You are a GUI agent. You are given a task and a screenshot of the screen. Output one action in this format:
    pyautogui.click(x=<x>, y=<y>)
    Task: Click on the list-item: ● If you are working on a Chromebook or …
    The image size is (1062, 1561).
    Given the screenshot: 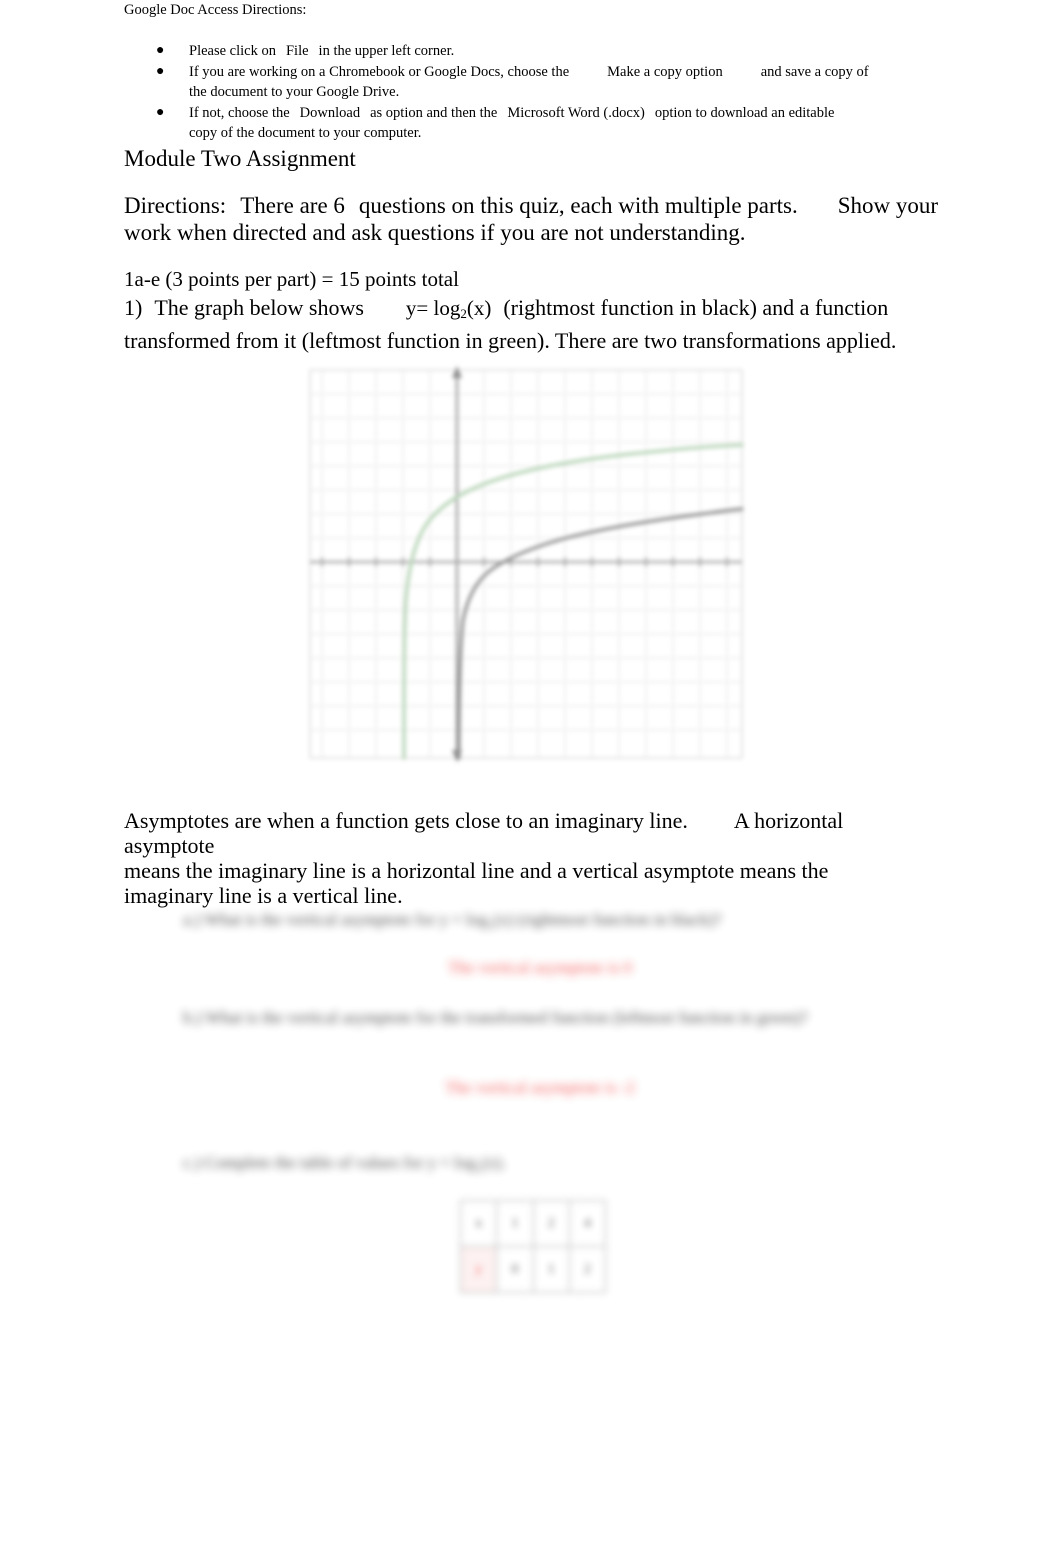 What is the action you would take?
    pyautogui.click(x=529, y=82)
    